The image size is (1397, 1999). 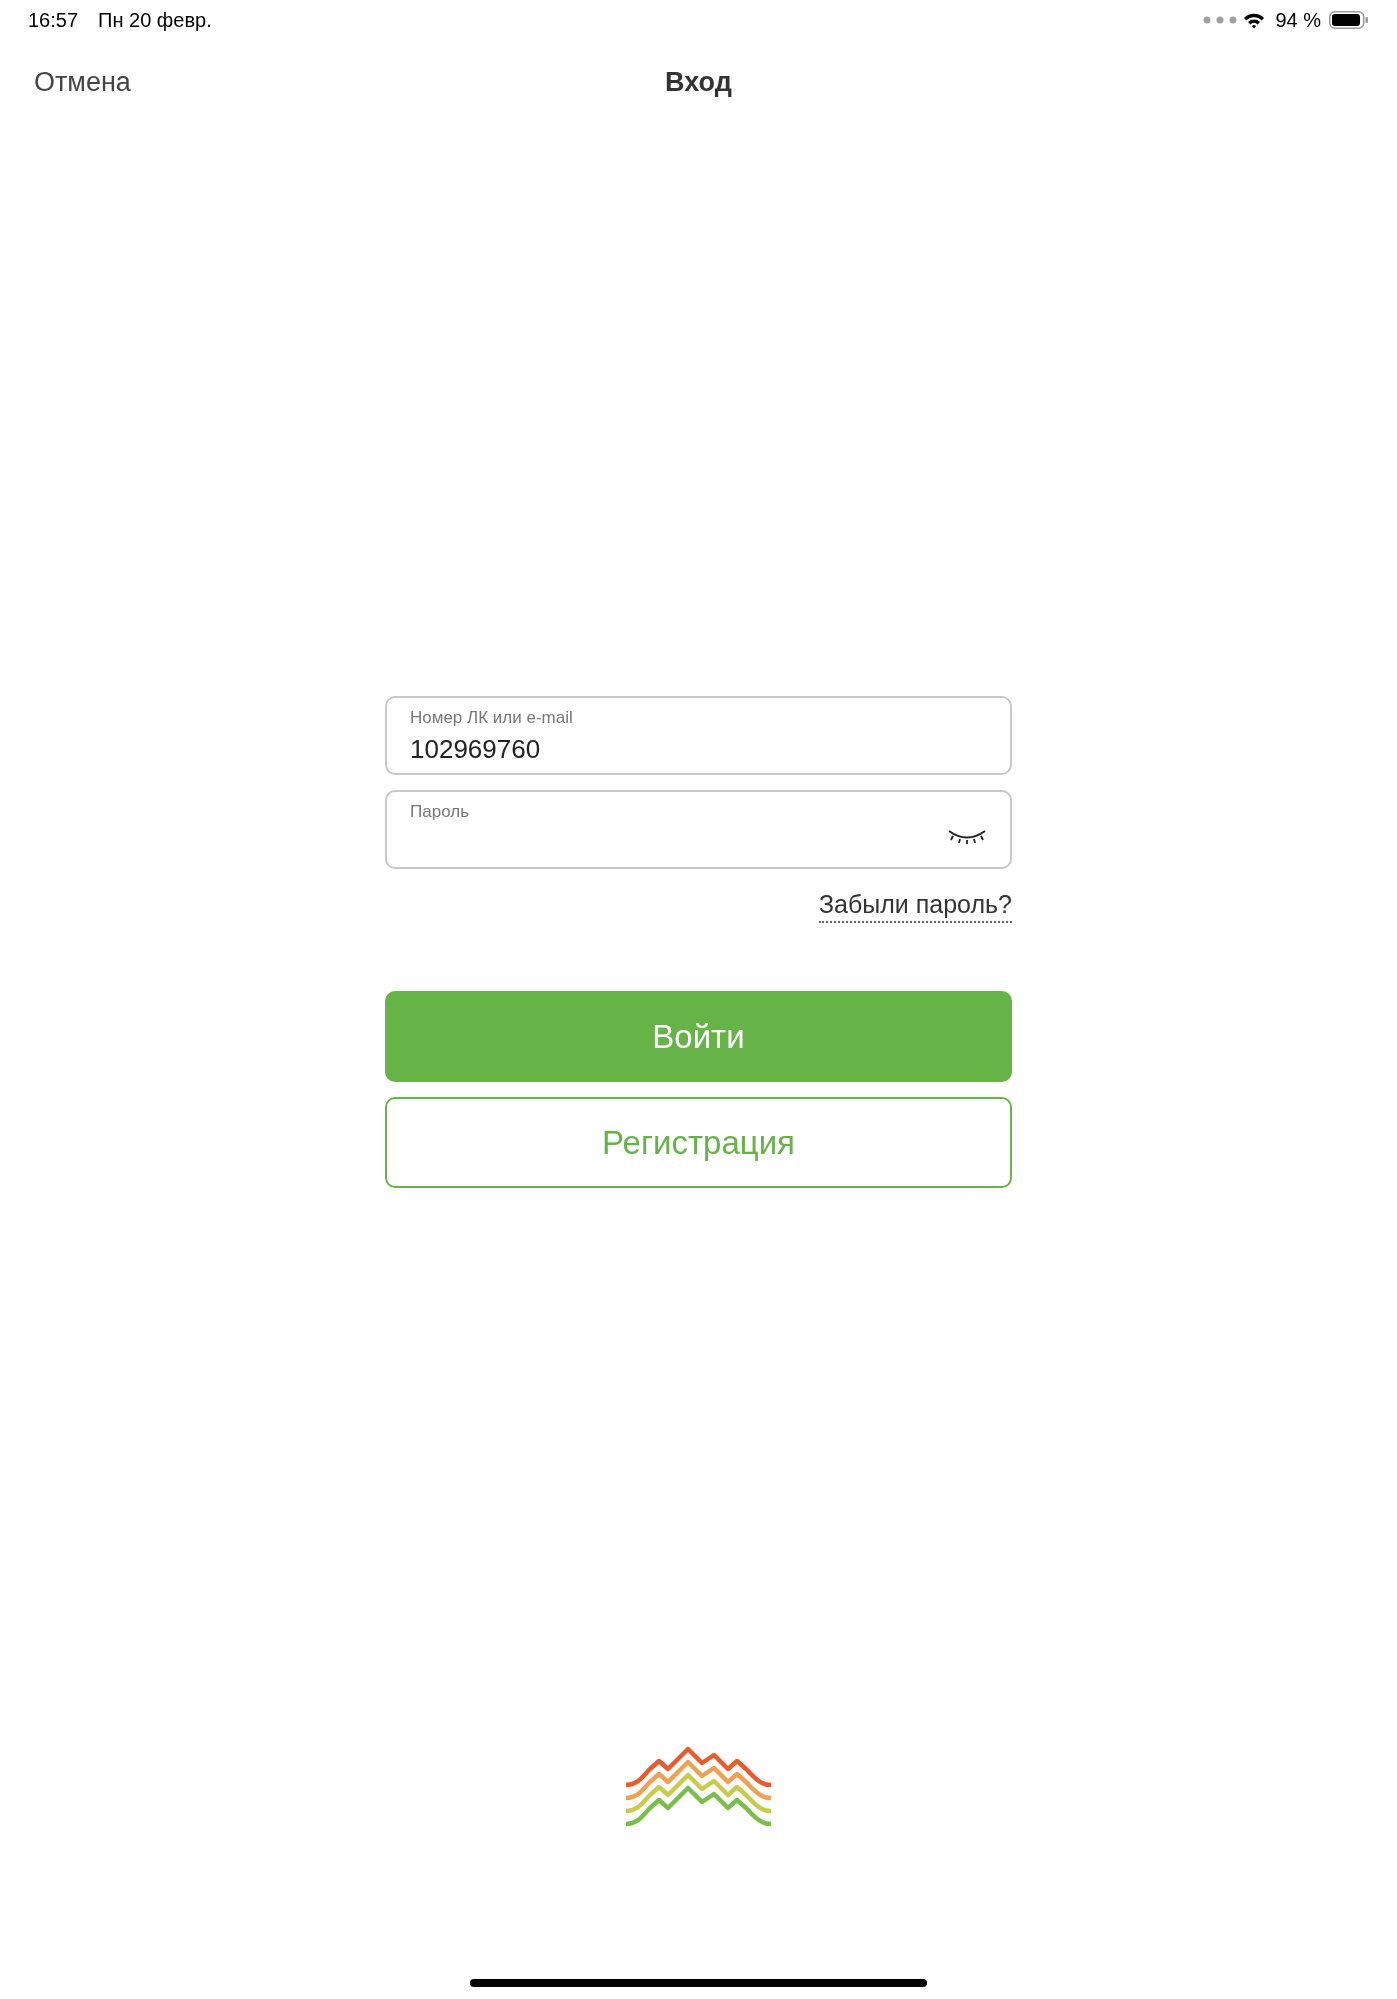 What do you see at coordinates (698, 735) in the screenshot?
I see `login-field: Номер ЛК или e-mail 102969760` at bounding box center [698, 735].